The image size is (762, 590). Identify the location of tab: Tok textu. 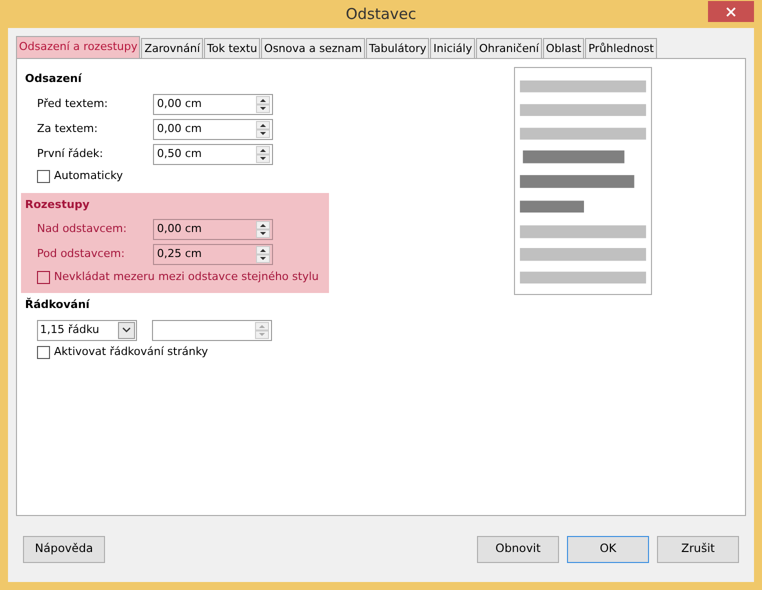
(232, 48).